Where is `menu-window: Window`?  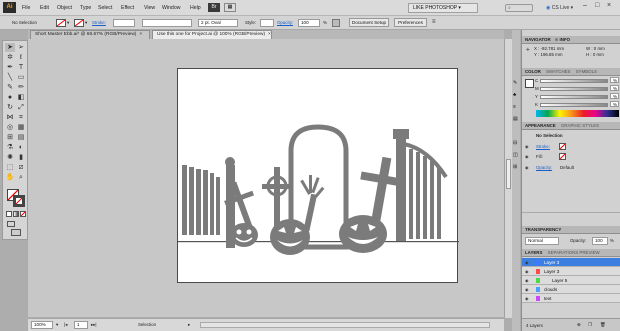
menu-window: Window is located at coordinates (171, 8).